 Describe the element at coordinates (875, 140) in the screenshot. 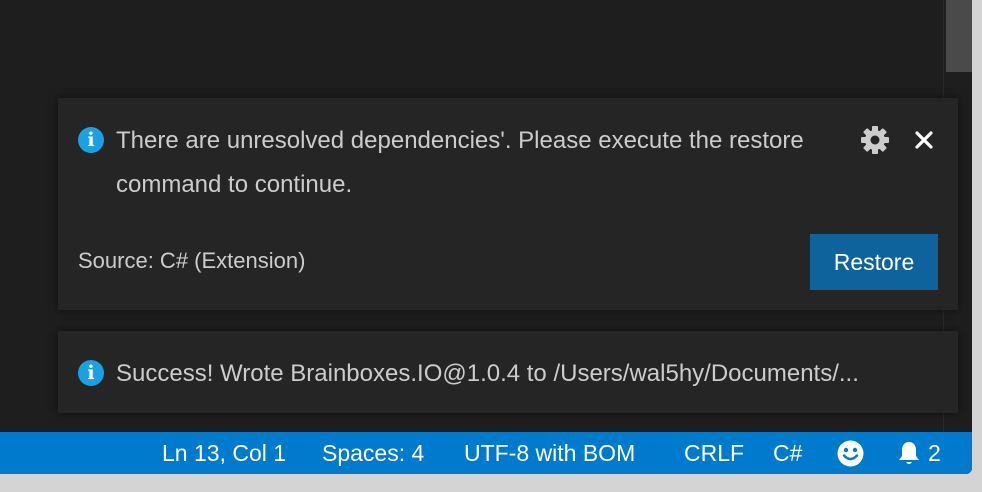

I see `gear-icon` at that location.